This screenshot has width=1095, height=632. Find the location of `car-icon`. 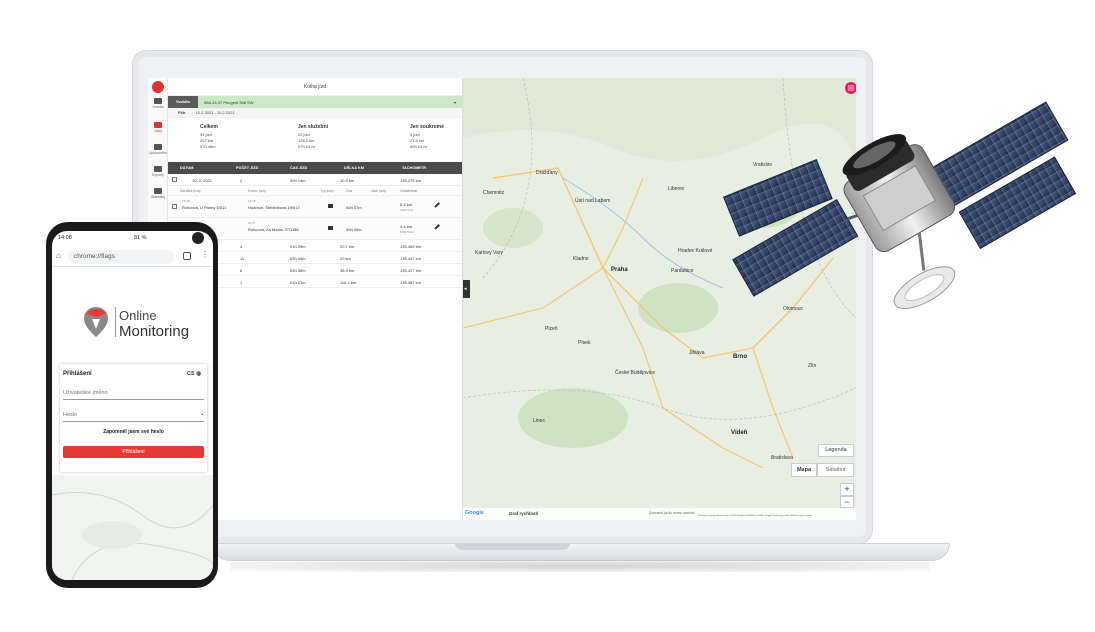

car-icon is located at coordinates (158, 101).